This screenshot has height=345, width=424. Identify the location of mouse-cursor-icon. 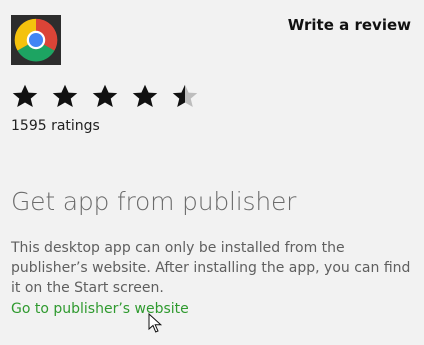
(155, 323).